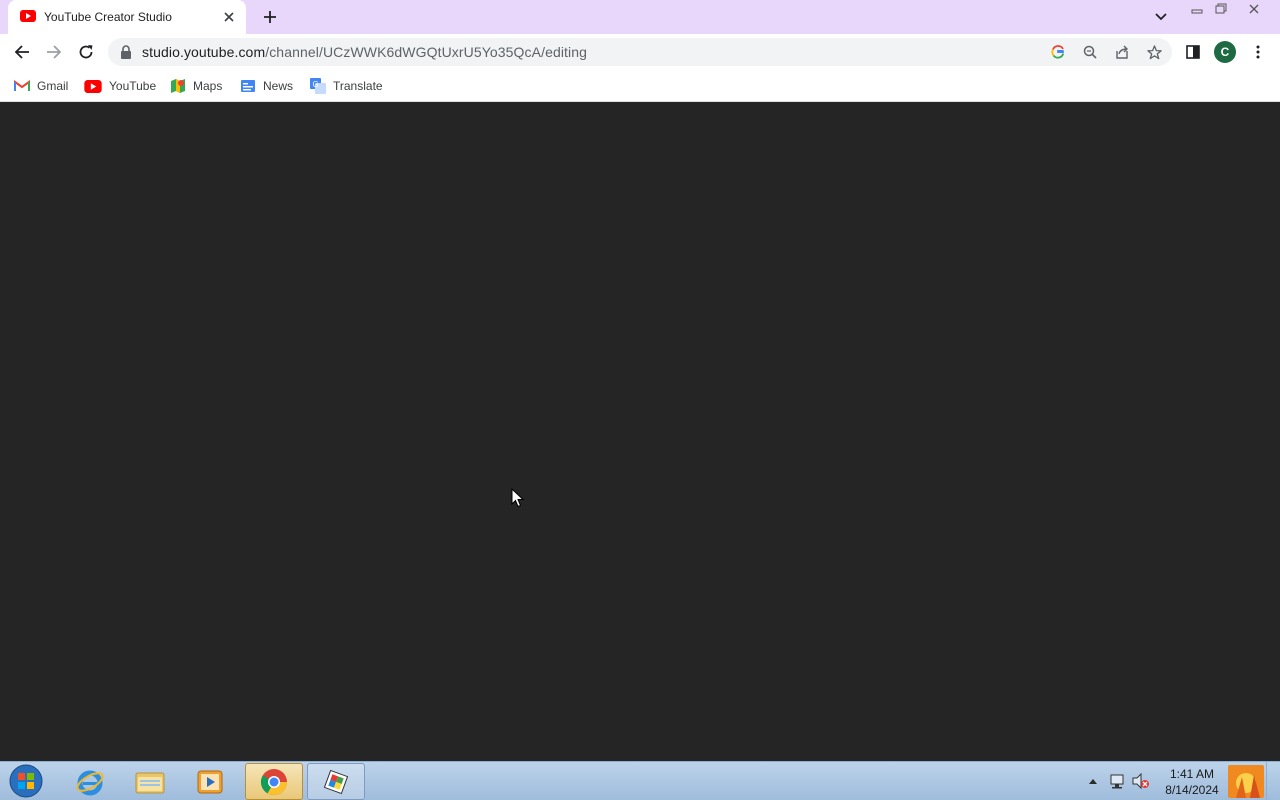  What do you see at coordinates (210, 781) in the screenshot?
I see `media-player-icon` at bounding box center [210, 781].